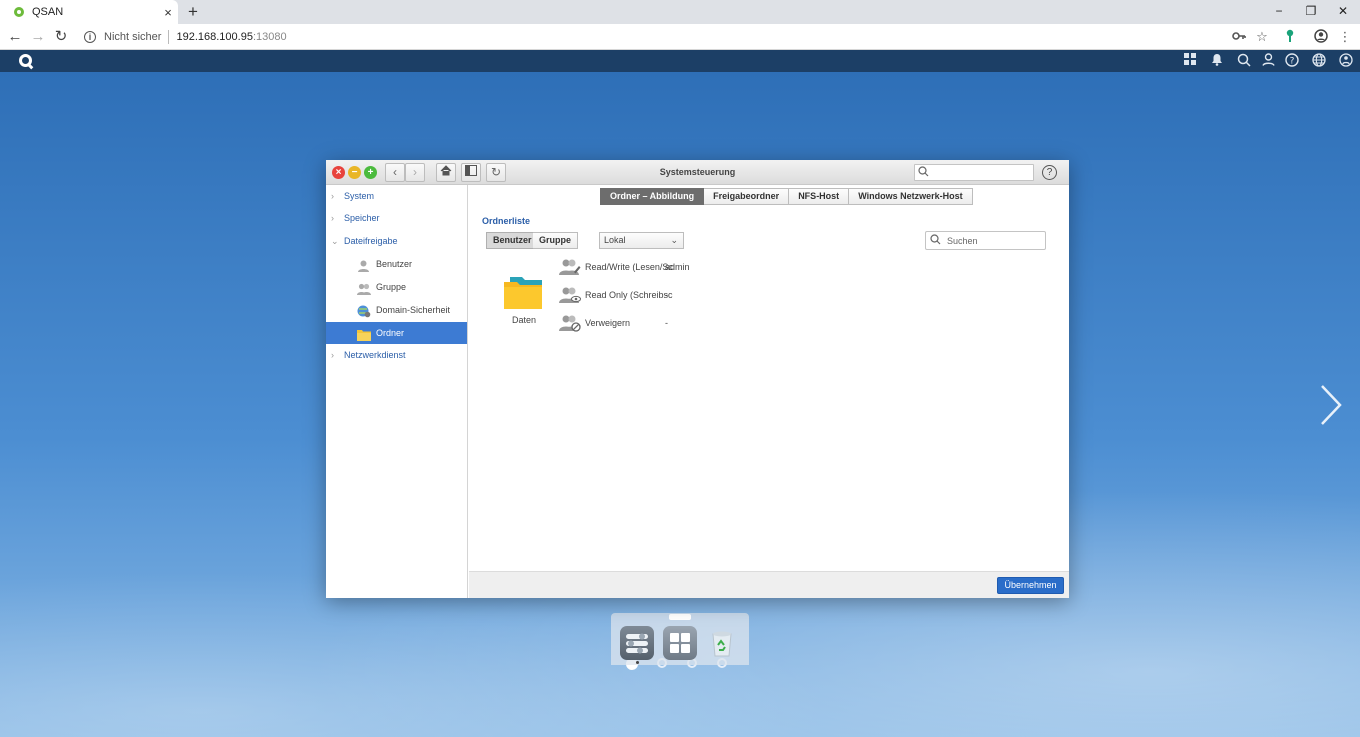 The height and width of the screenshot is (737, 1360). What do you see at coordinates (89, 12) in the screenshot?
I see `browser-tab: QSAN ×` at bounding box center [89, 12].